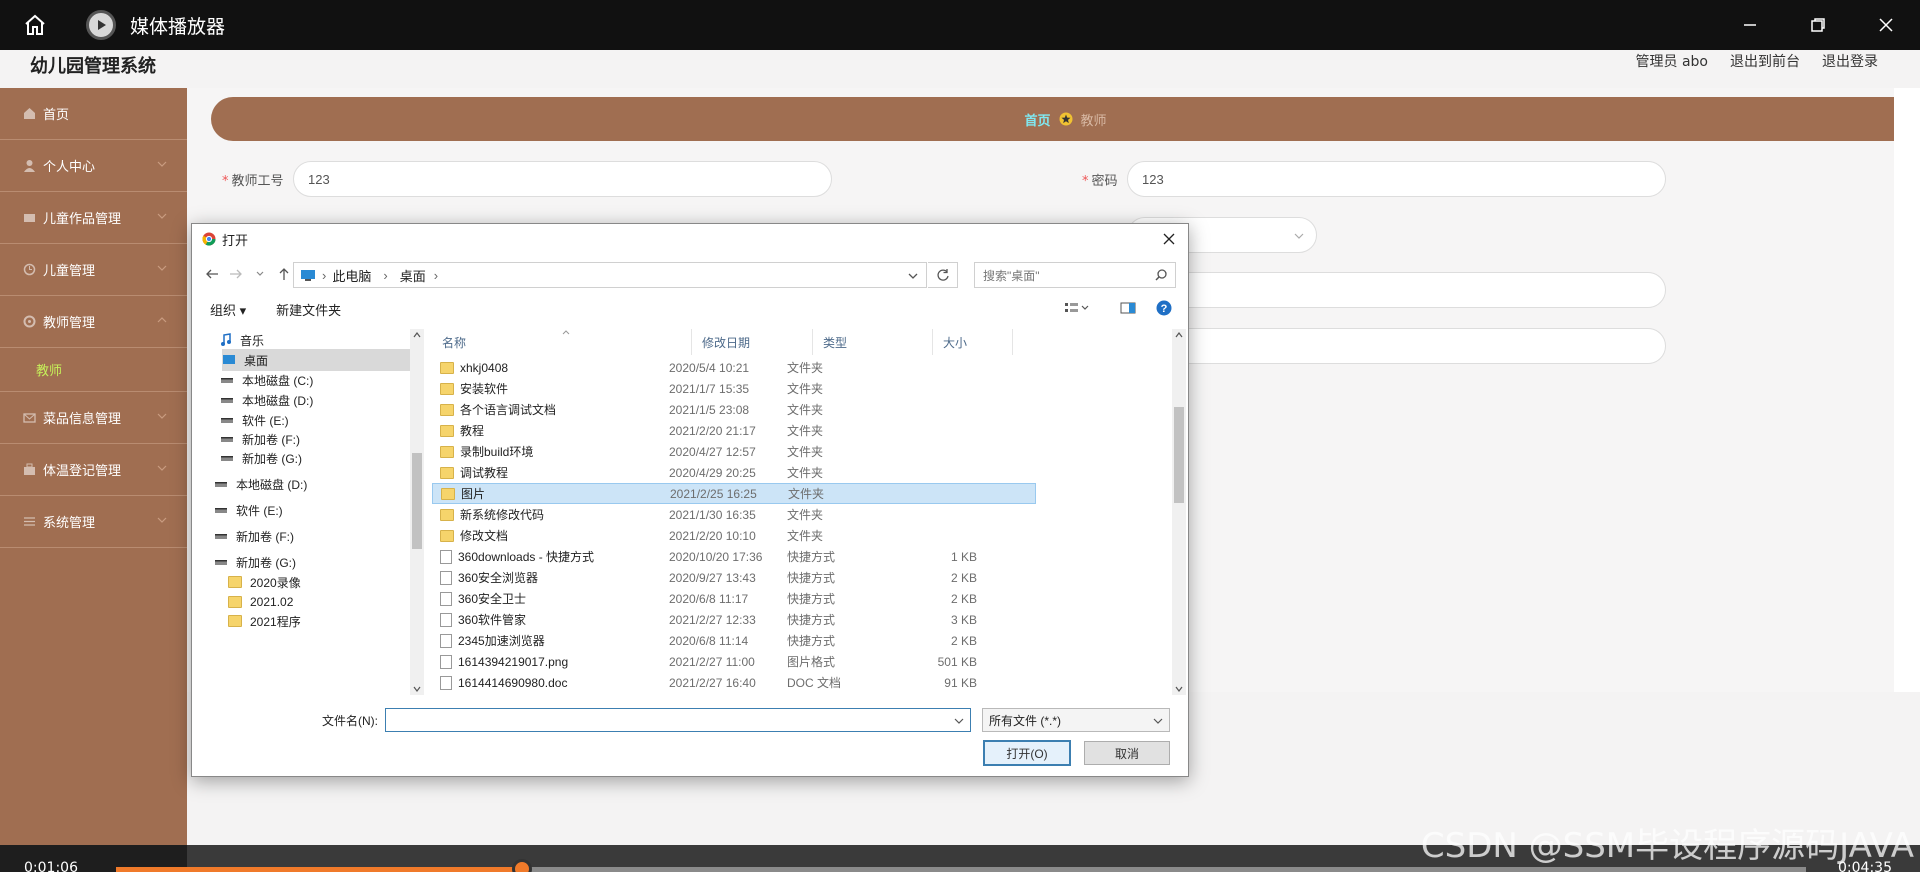 The image size is (1920, 872). What do you see at coordinates (308, 309) in the screenshot?
I see `new-folder-button: 新建文件夹` at bounding box center [308, 309].